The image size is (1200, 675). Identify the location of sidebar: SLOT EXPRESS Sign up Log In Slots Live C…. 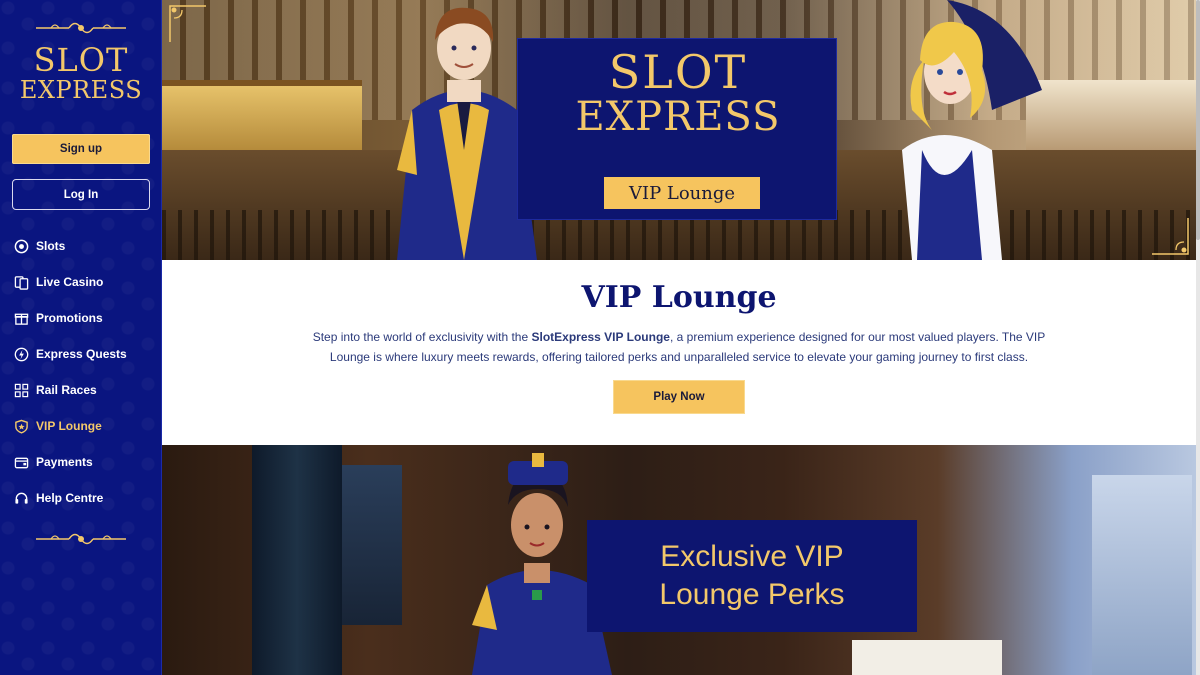
(81, 337).